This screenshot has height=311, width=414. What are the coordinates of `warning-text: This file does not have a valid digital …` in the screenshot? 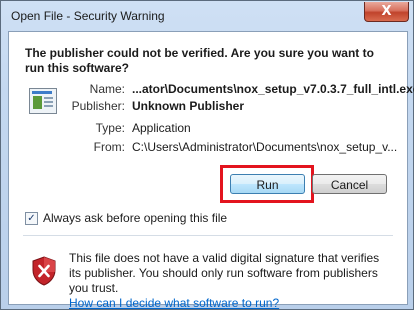 It's located at (224, 273).